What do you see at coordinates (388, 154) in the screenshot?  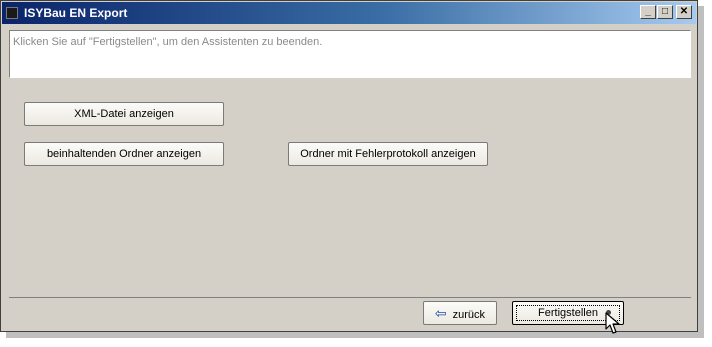 I see `show-errorlog-folder-button: Ordner mit Fehlerprotokoll anzeigen` at bounding box center [388, 154].